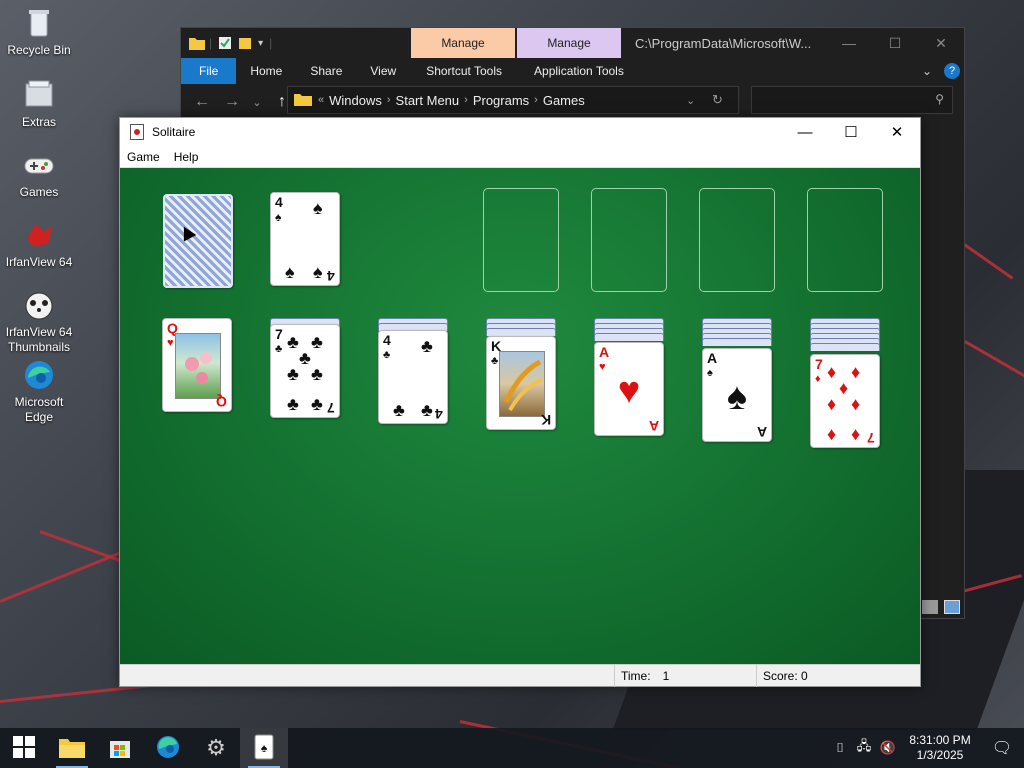 The height and width of the screenshot is (768, 1024). I want to click on desktop-icon-label: Recycle Bin, so click(39, 50).